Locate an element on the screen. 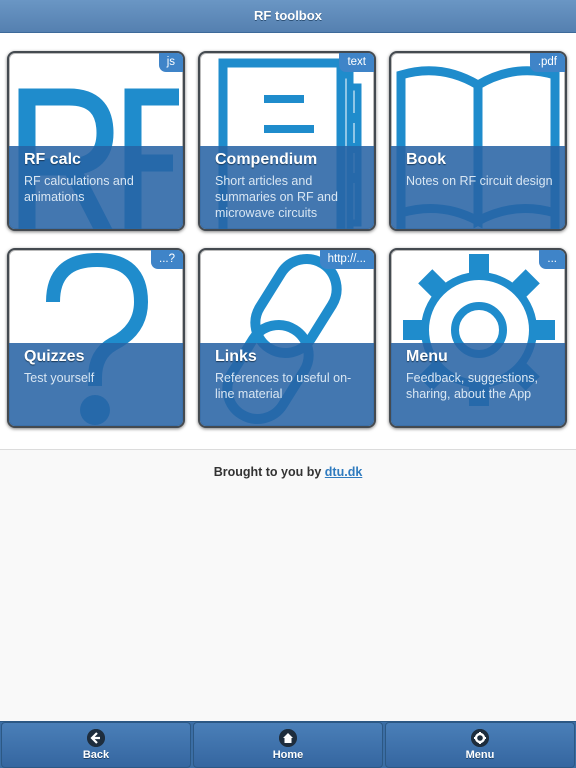 The image size is (576, 768). home-label: Home is located at coordinates (288, 755).